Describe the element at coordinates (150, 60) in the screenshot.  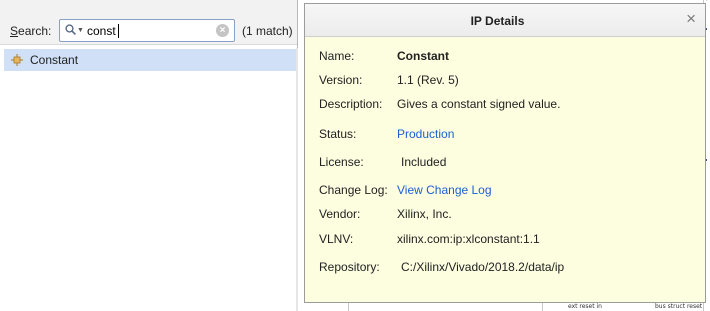
I see `list-item: Constant` at that location.